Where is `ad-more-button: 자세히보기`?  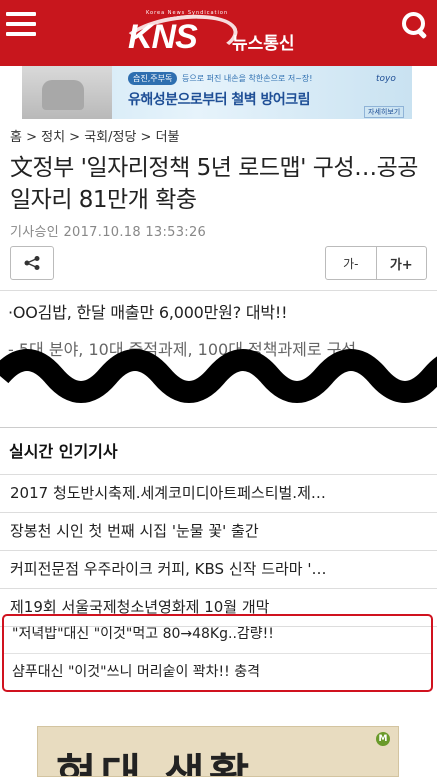 ad-more-button: 자세히보기 is located at coordinates (384, 112).